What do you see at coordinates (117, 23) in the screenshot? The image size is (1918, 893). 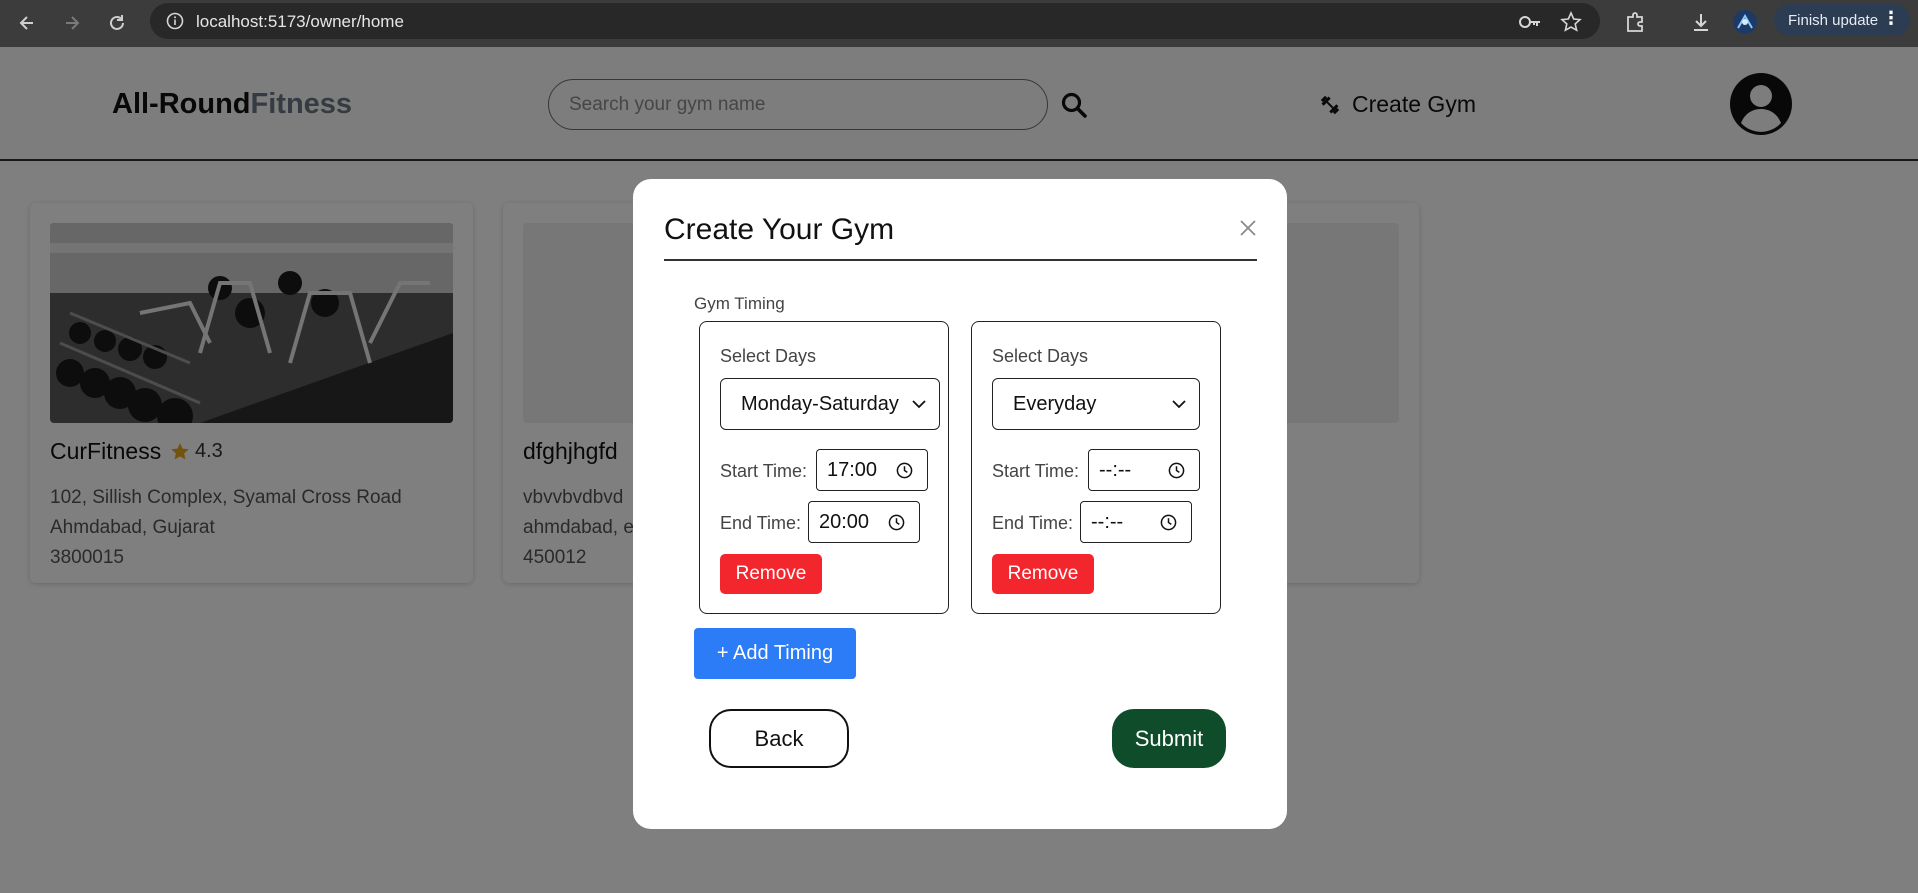 I see `reload-icon` at bounding box center [117, 23].